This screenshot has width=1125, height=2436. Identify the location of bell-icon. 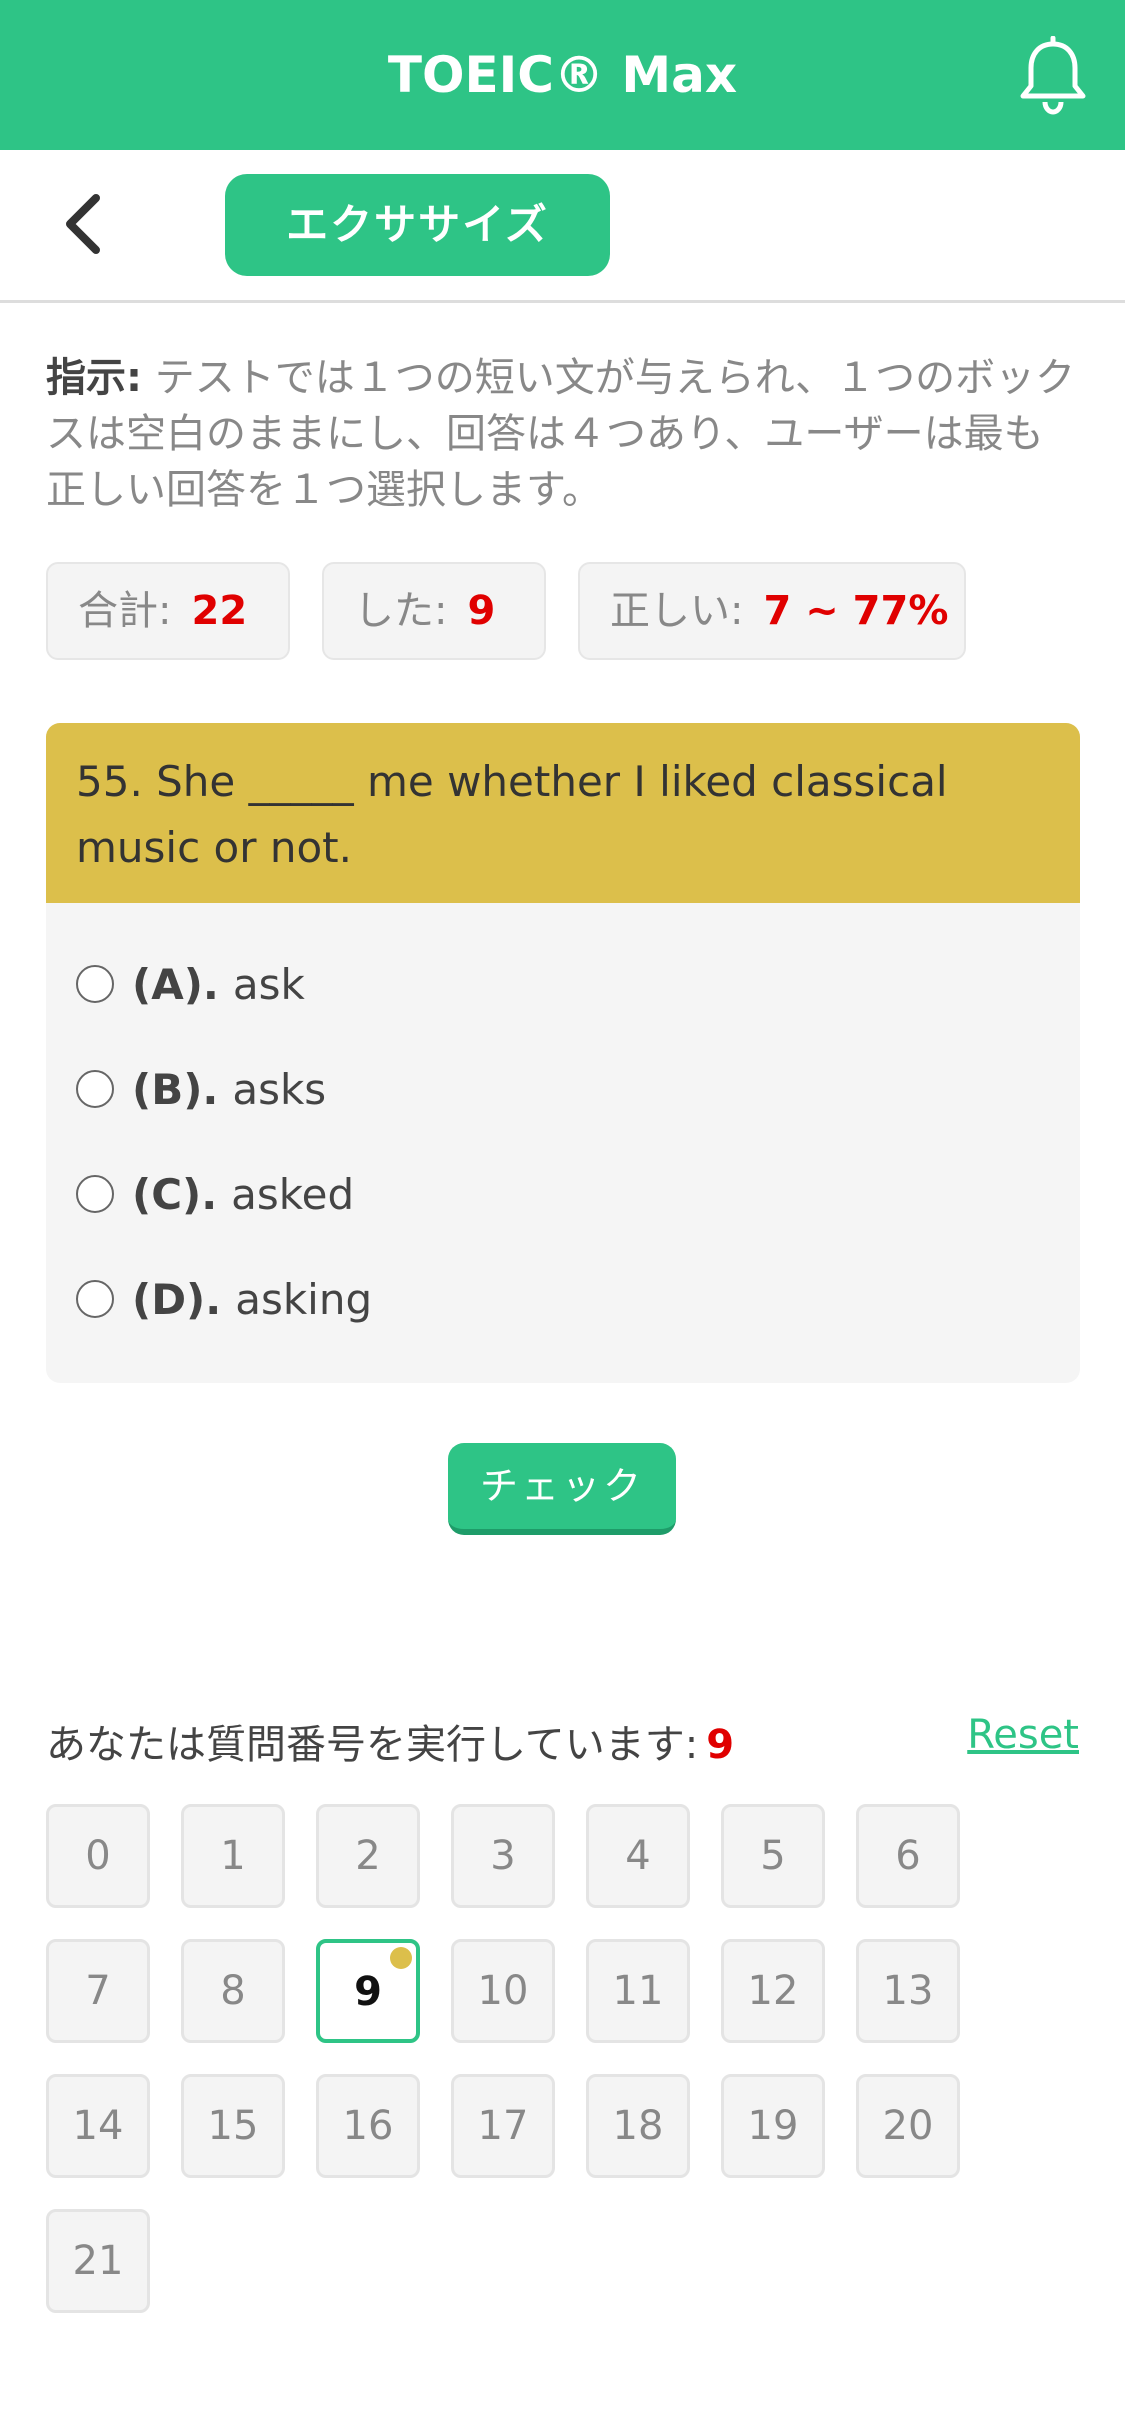
(1053, 76).